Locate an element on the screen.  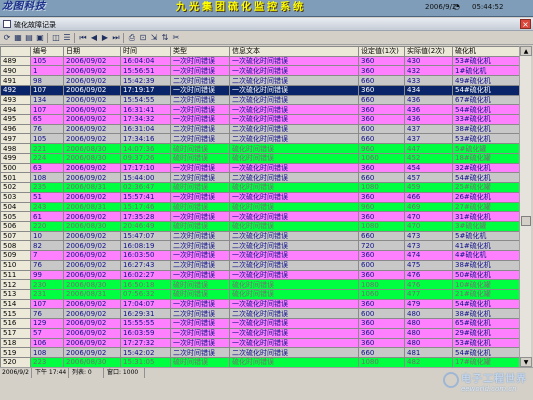
cell-id: 105 is located at coordinates (47, 139).